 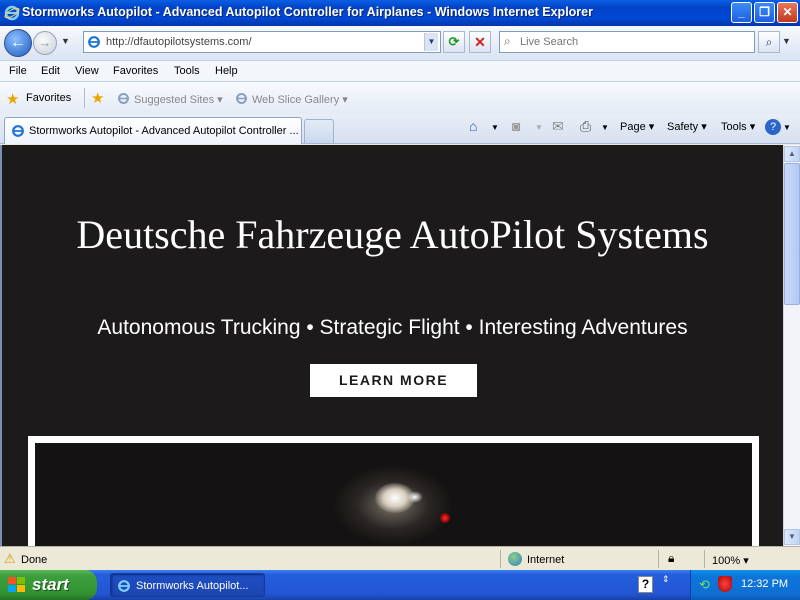 What do you see at coordinates (769, 42) in the screenshot?
I see `search-go-button: ⌕` at bounding box center [769, 42].